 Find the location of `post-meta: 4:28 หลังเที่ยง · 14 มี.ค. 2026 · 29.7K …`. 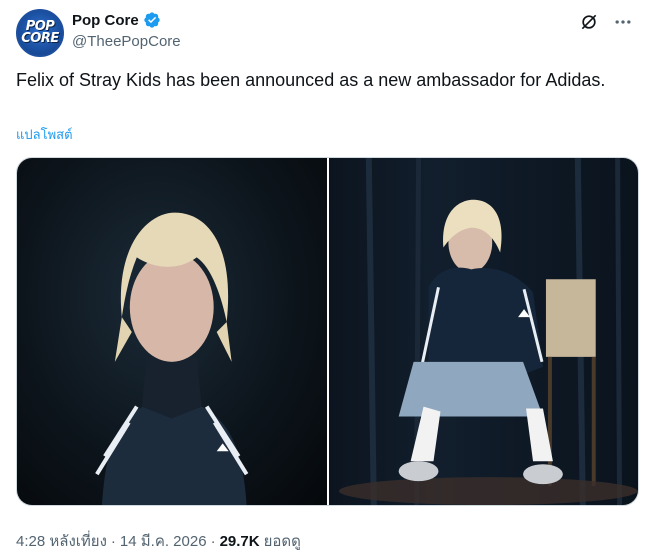

post-meta: 4:28 หลังเที่ยง · 14 มี.ค. 2026 · 29.7K … is located at coordinates (158, 541).